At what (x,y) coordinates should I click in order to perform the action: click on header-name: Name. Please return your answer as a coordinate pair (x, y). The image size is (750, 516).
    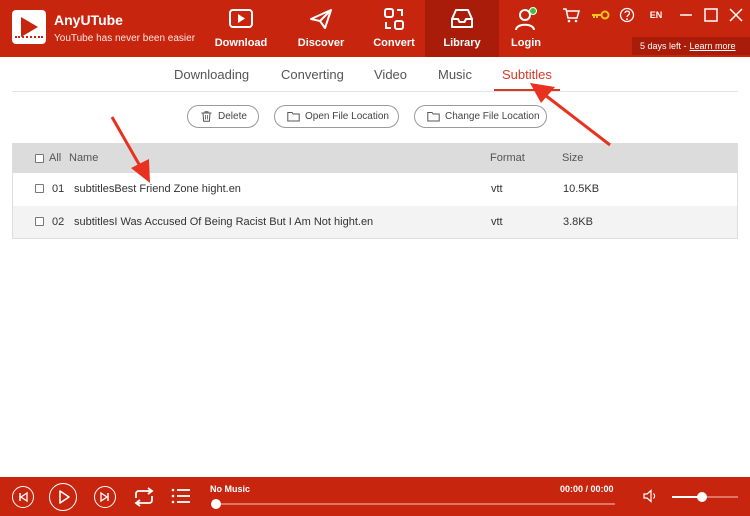
    Looking at the image, I should click on (83, 158).